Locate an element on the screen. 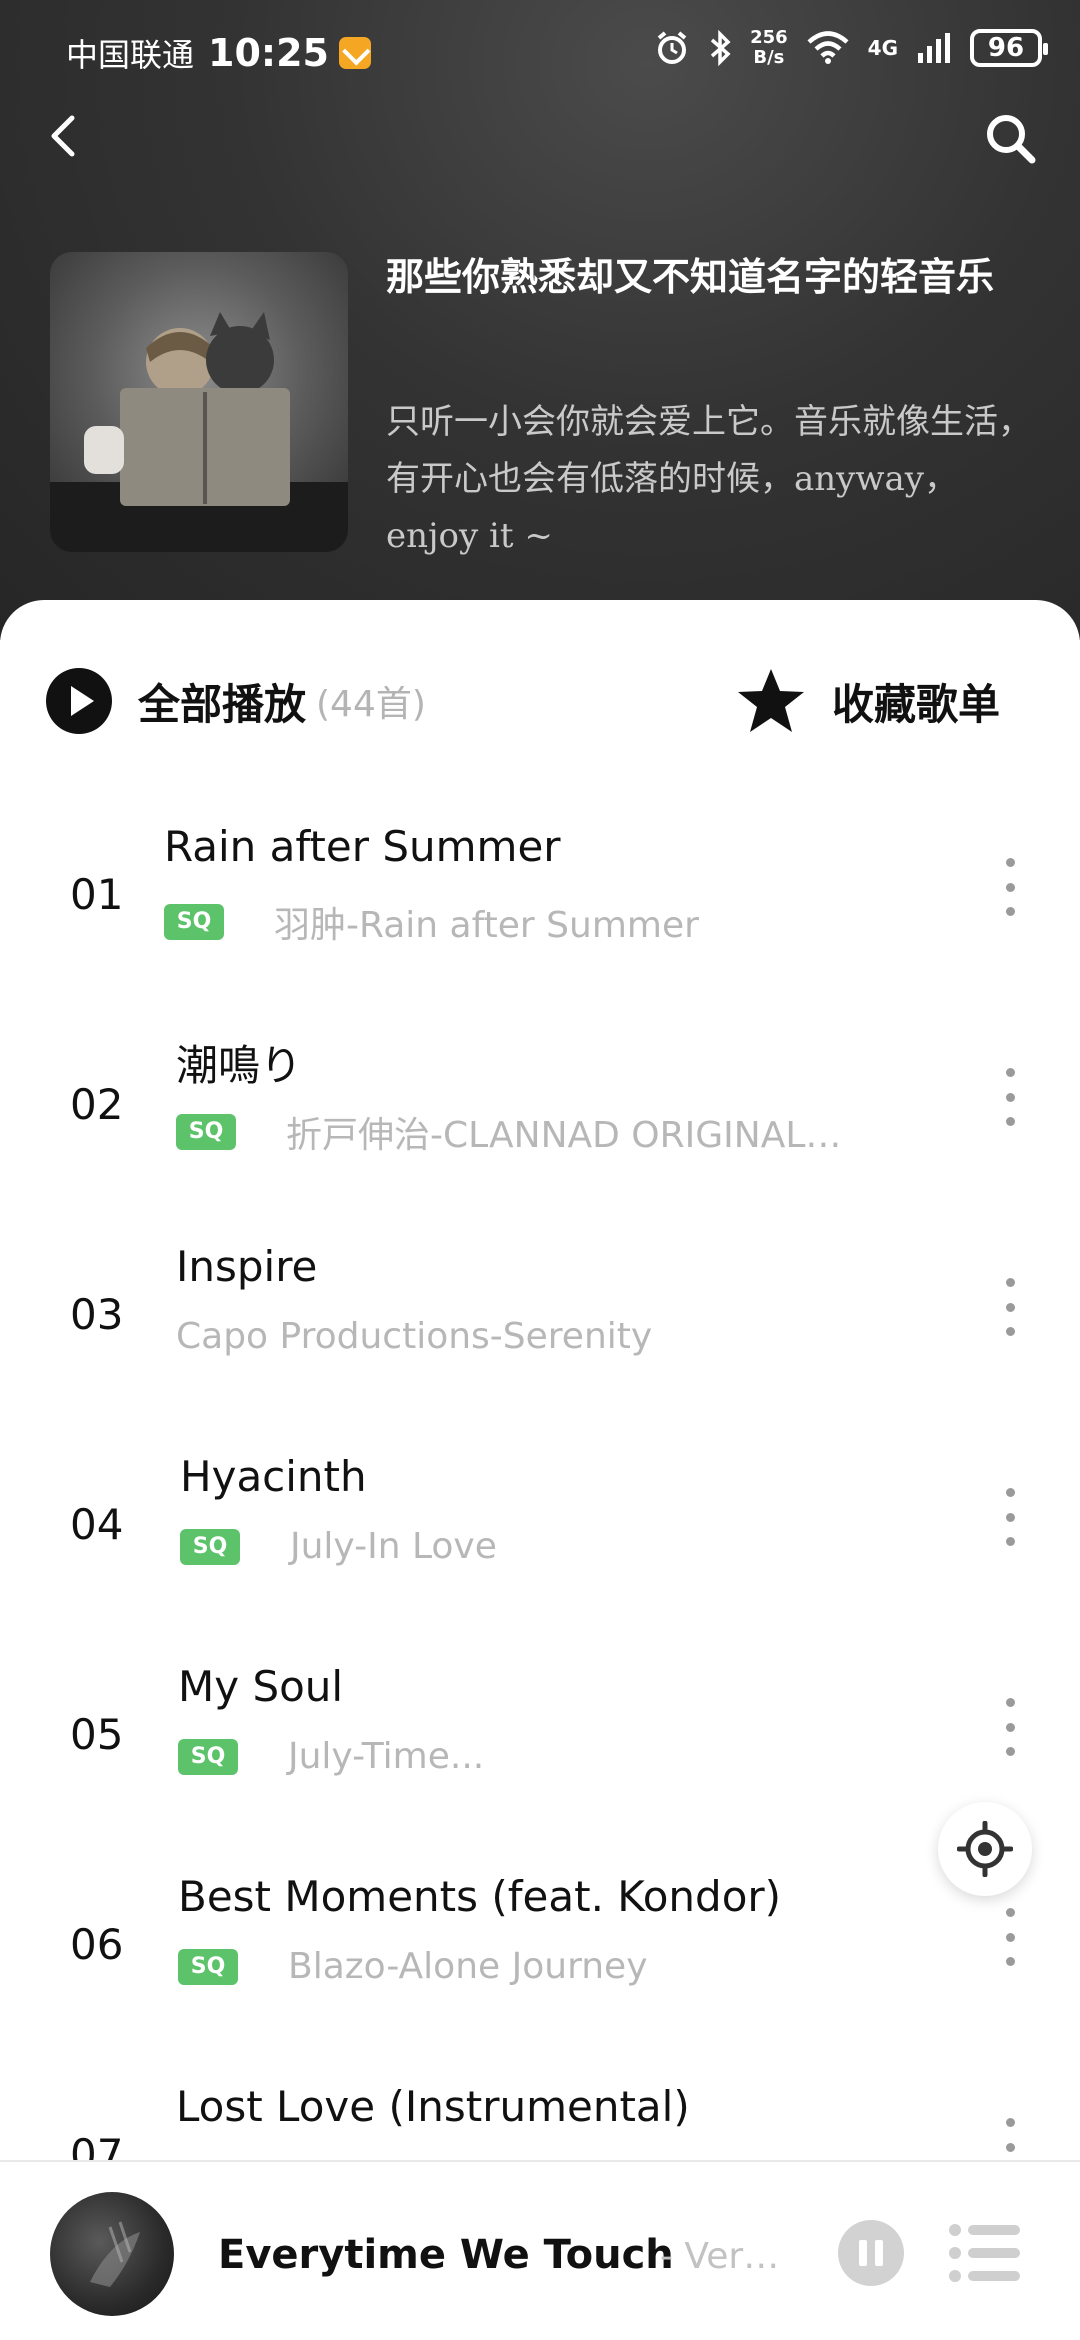 This screenshot has height=2340, width=1080. playlist-cover-image is located at coordinates (199, 402).